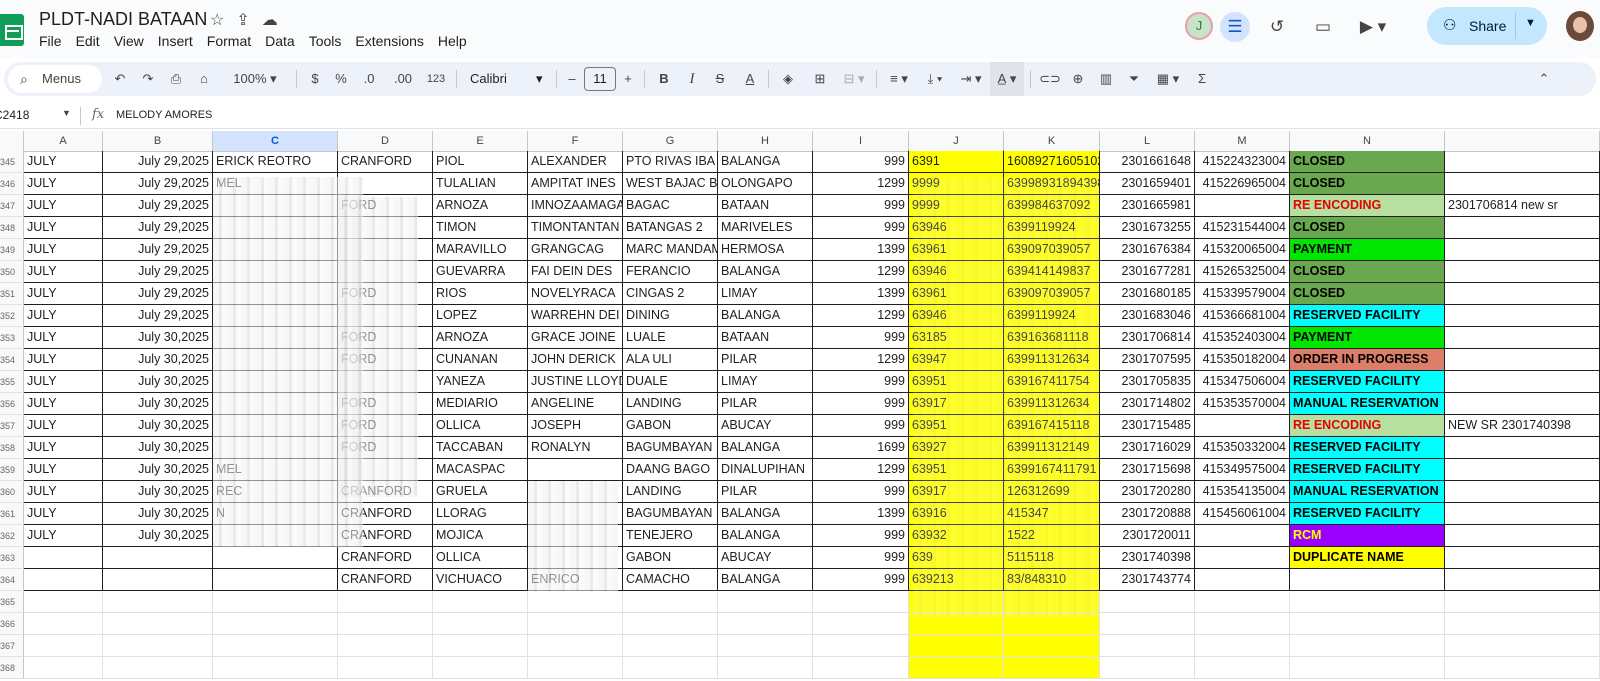 The width and height of the screenshot is (1600, 681). Describe the element at coordinates (1367, 448) in the screenshot. I see `cell-n: RESERVED FACILITY` at that location.